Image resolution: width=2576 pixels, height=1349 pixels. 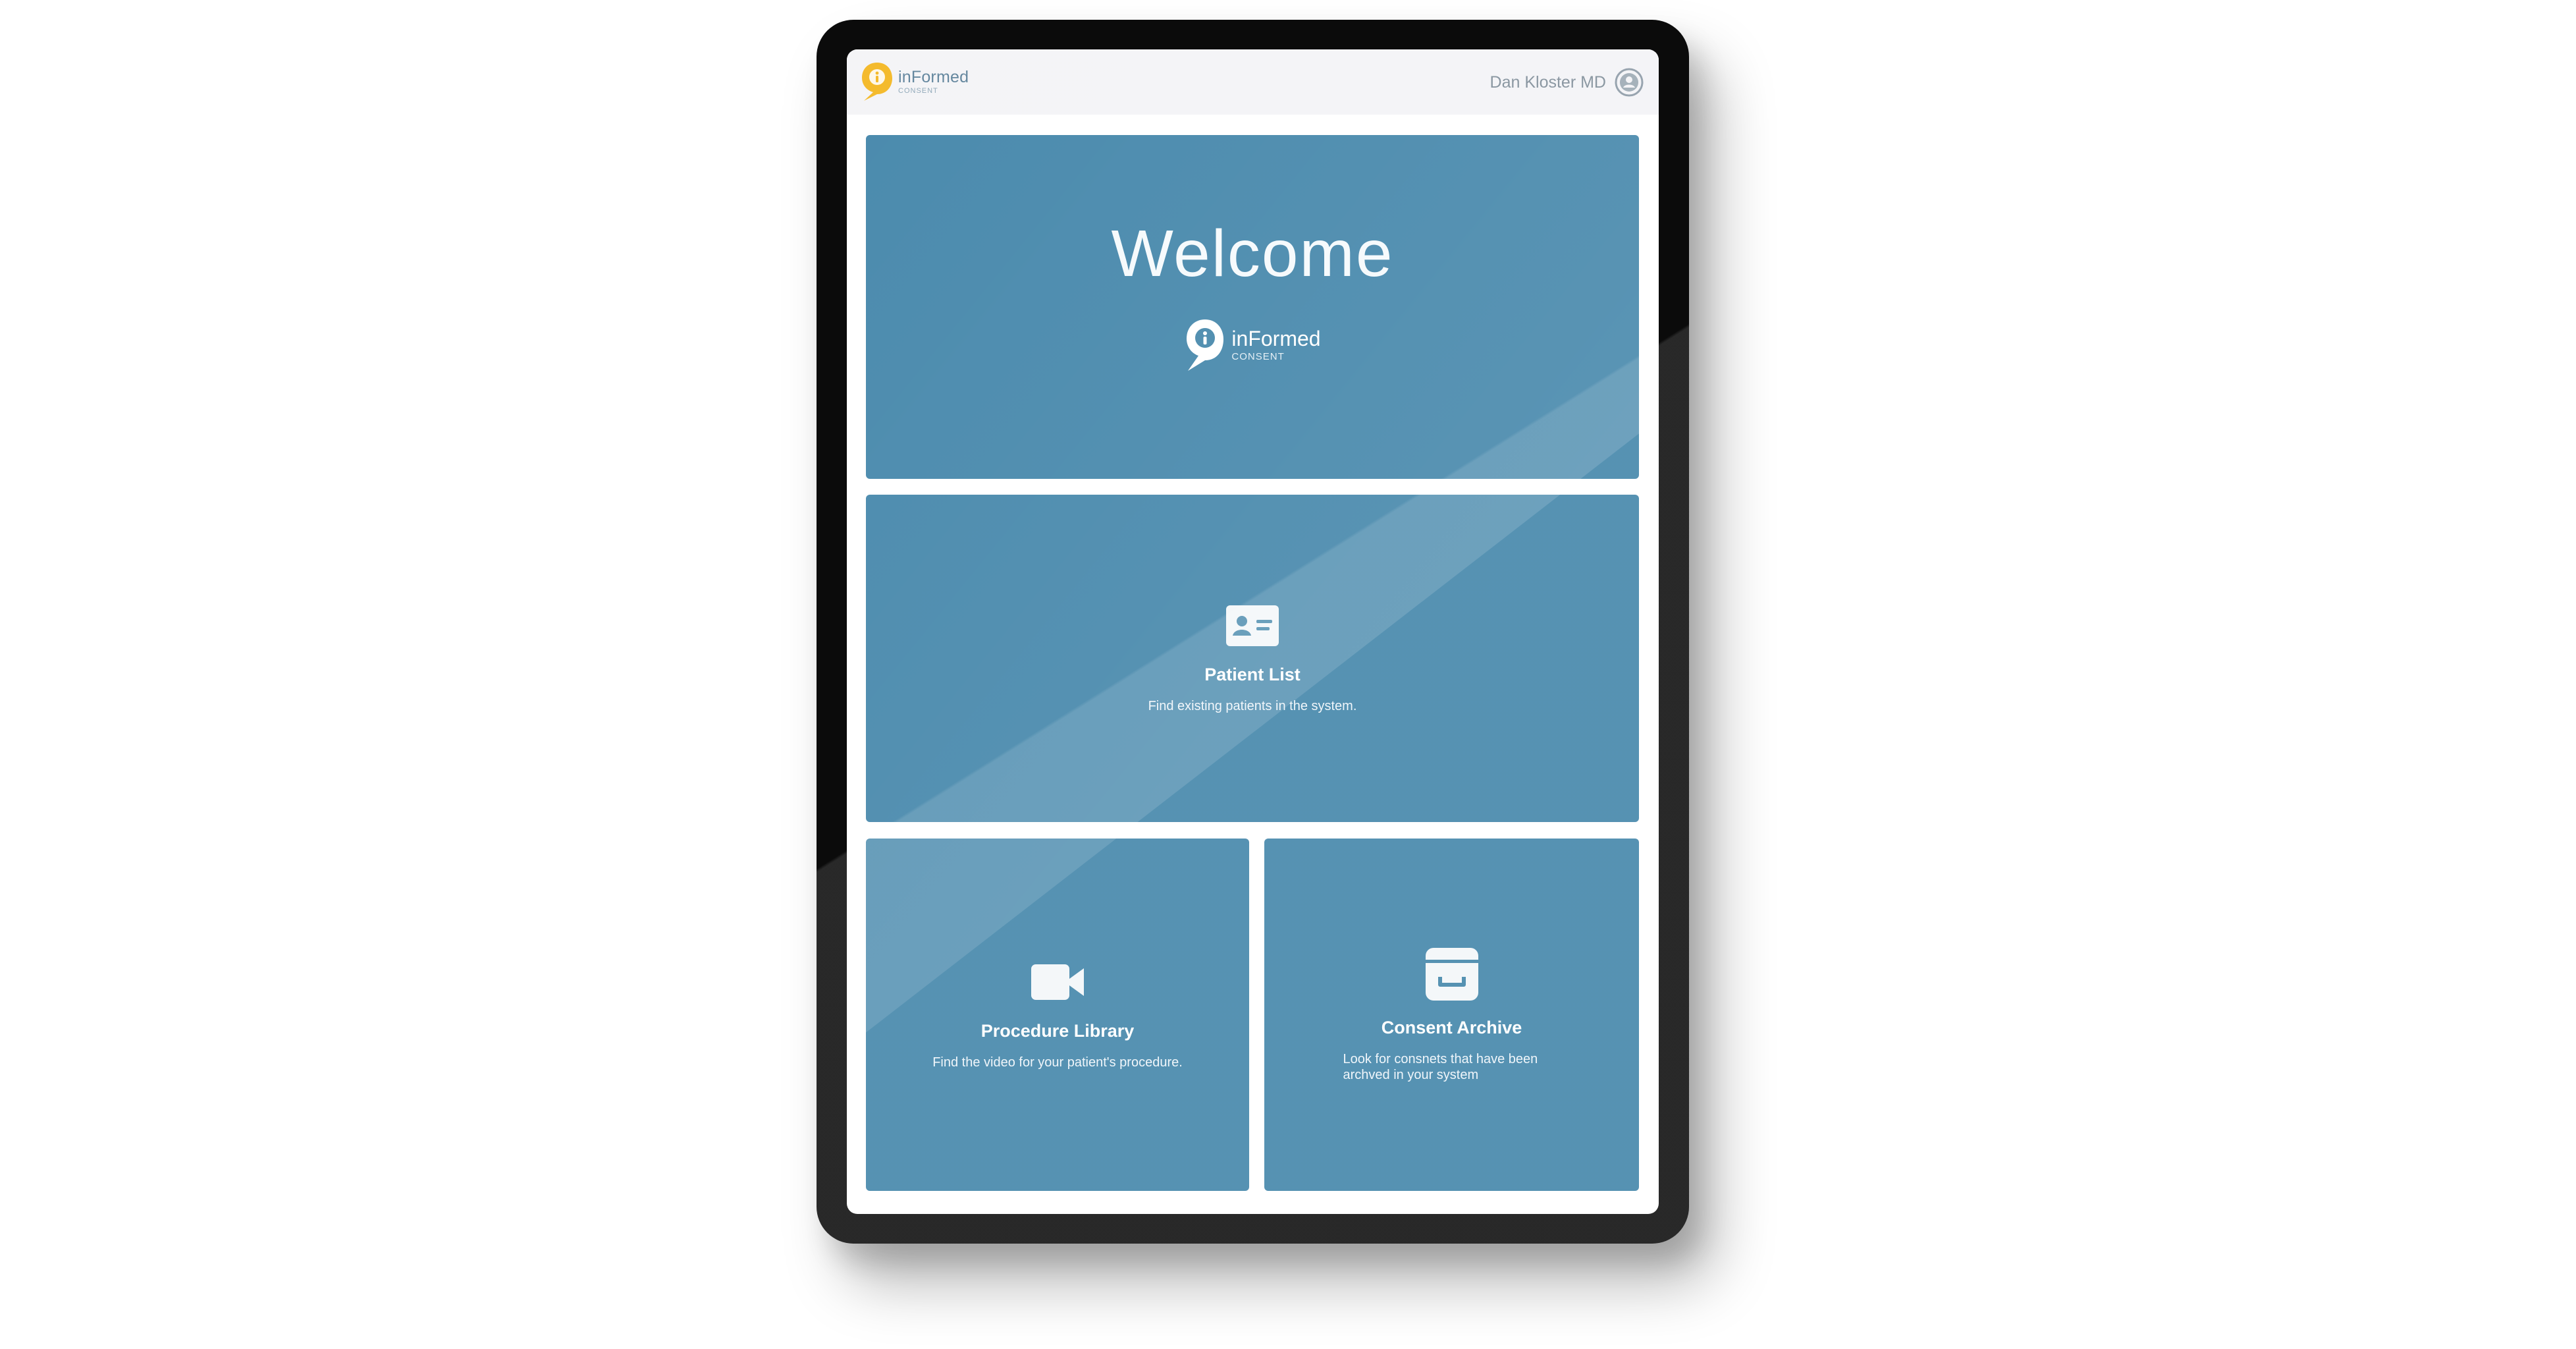 I want to click on archive-box-icon, so click(x=1452, y=974).